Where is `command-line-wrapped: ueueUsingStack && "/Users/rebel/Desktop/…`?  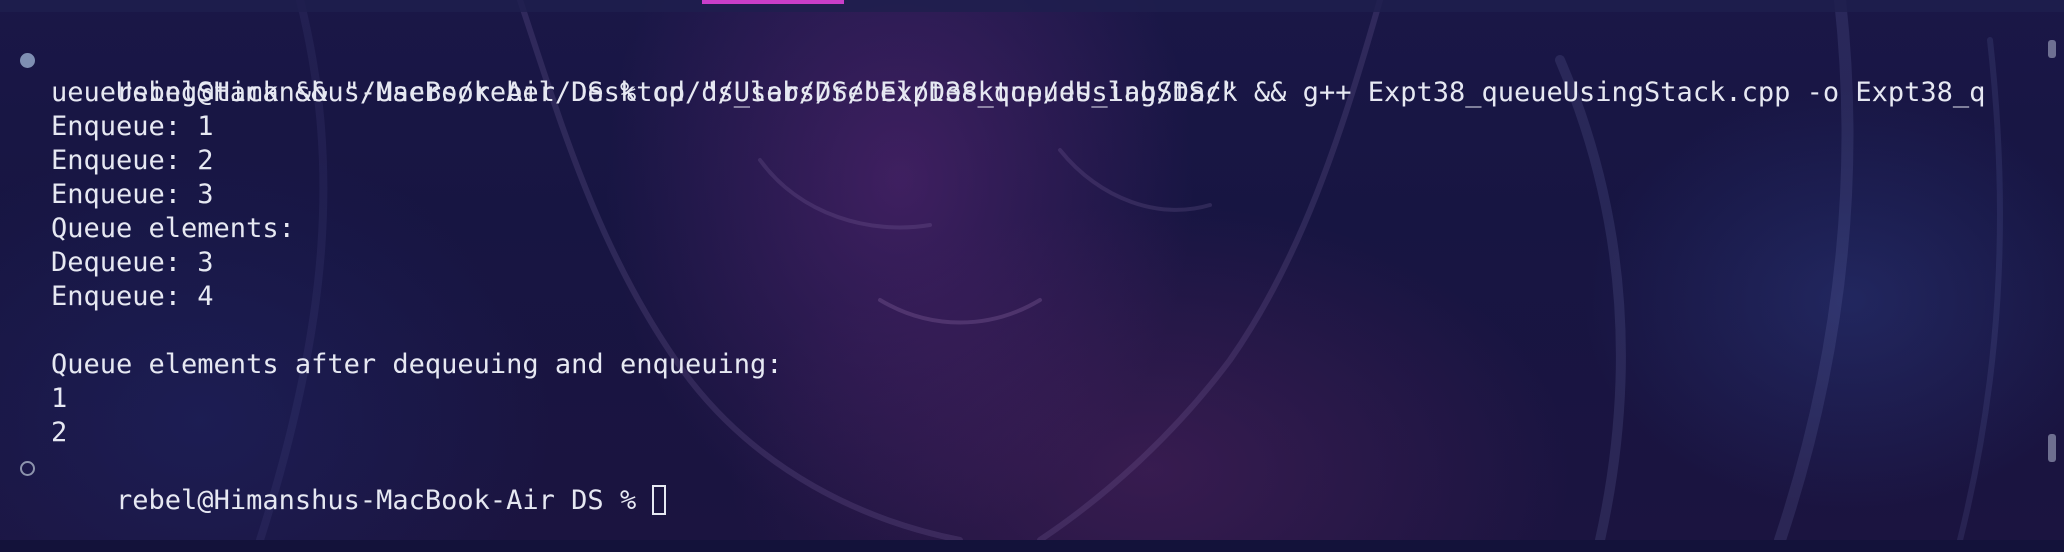 command-line-wrapped: ueueUsingStack && "/Users/rebel/Desktop/… is located at coordinates (1020, 93).